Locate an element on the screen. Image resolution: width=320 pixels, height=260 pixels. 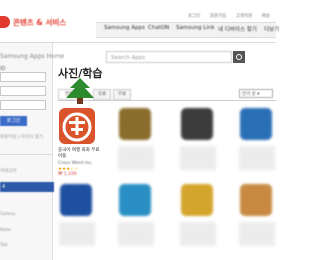
id-field is located at coordinates (23, 77).